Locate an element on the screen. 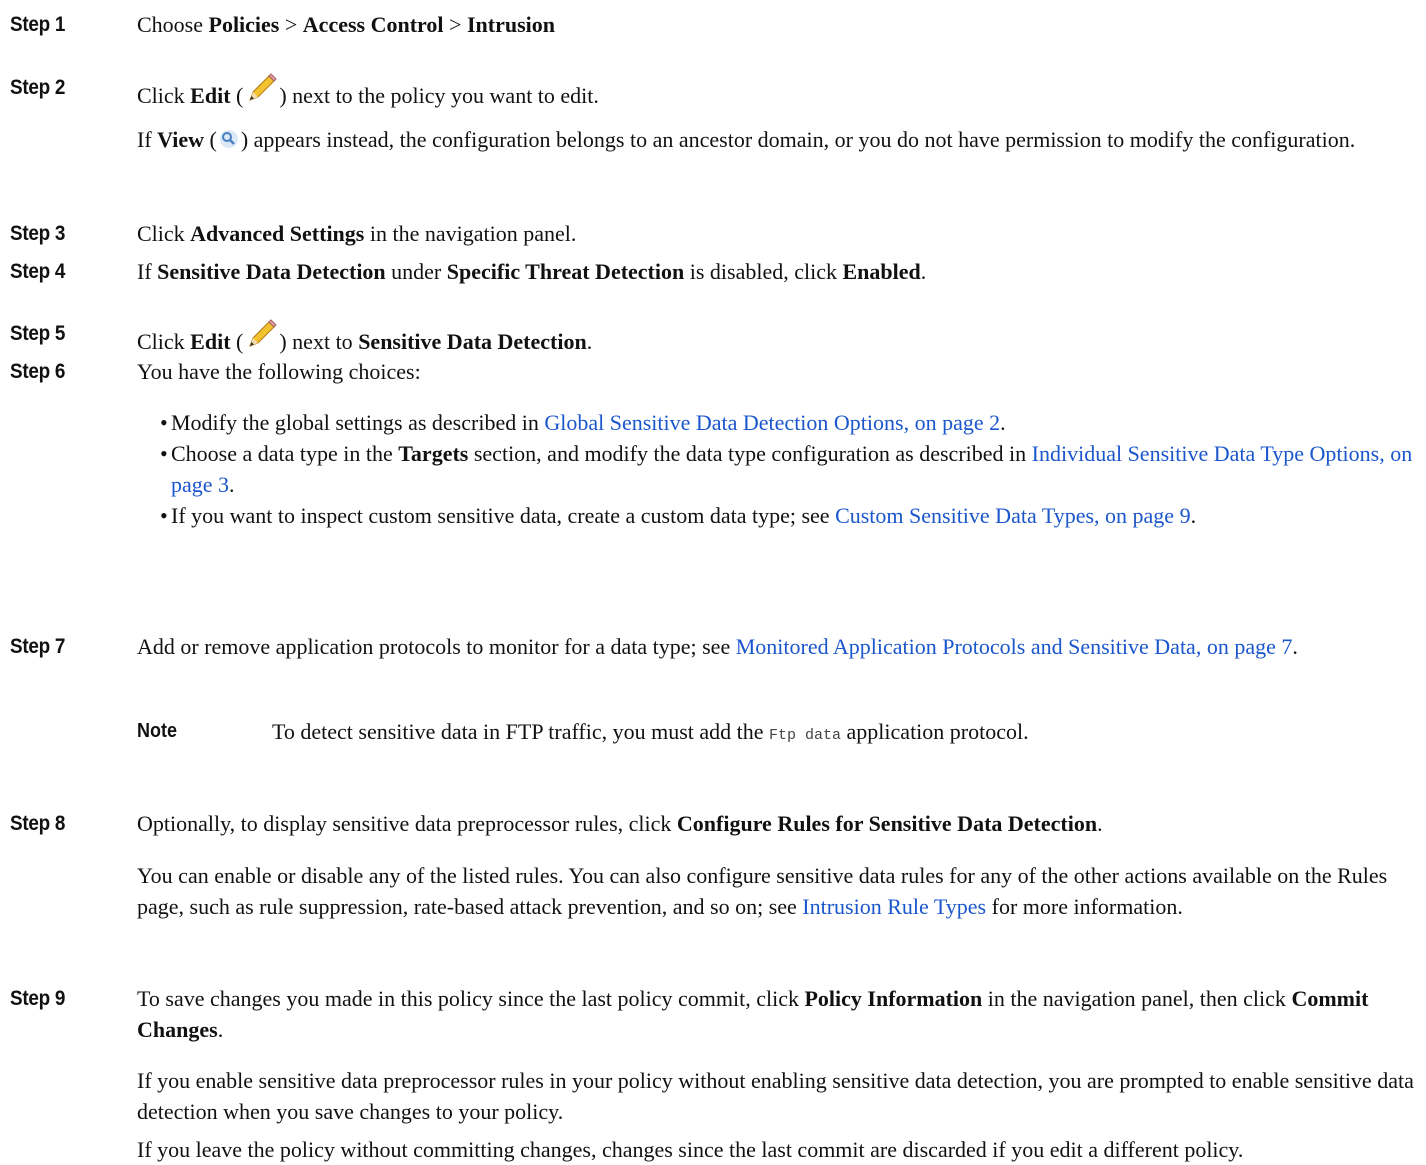 Image resolution: width=1426 pixels, height=1165 pixels. text: in the navigation panel. is located at coordinates (473, 233).